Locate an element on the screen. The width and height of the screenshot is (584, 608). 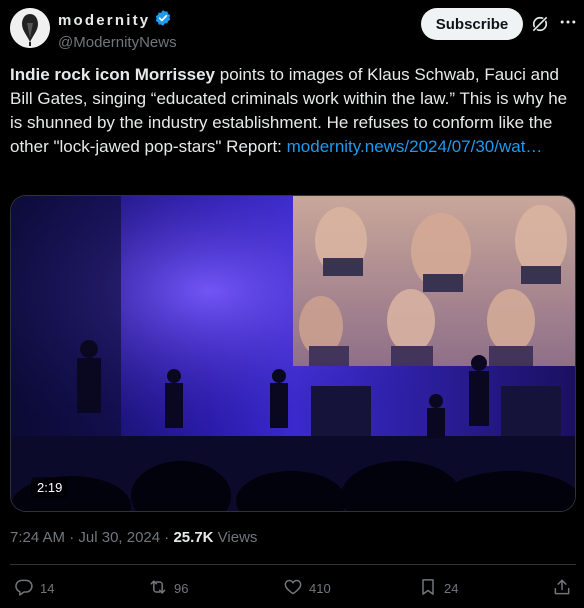
tweet-bold-lead: Indie rock icon Morrissey is located at coordinates (113, 74).